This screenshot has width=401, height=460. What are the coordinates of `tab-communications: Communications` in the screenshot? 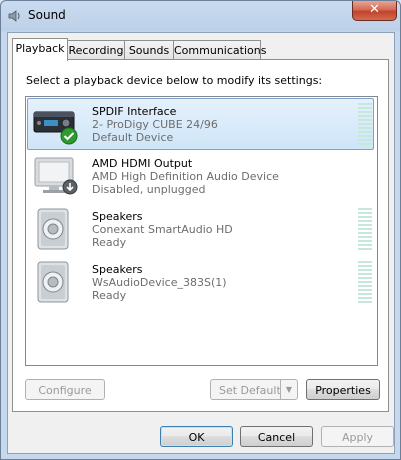 It's located at (219, 50).